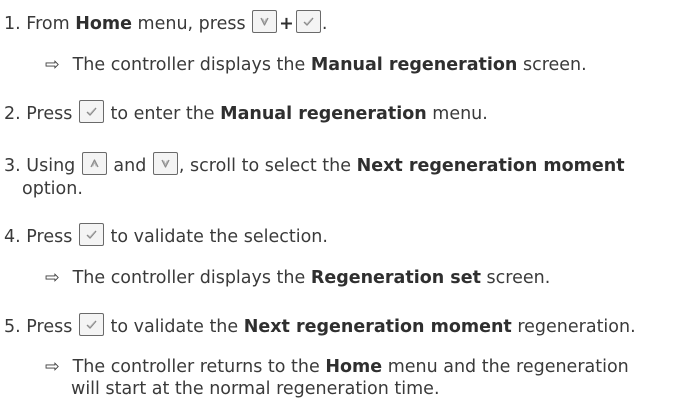  Describe the element at coordinates (12, 114) in the screenshot. I see `step-number: 2.` at that location.